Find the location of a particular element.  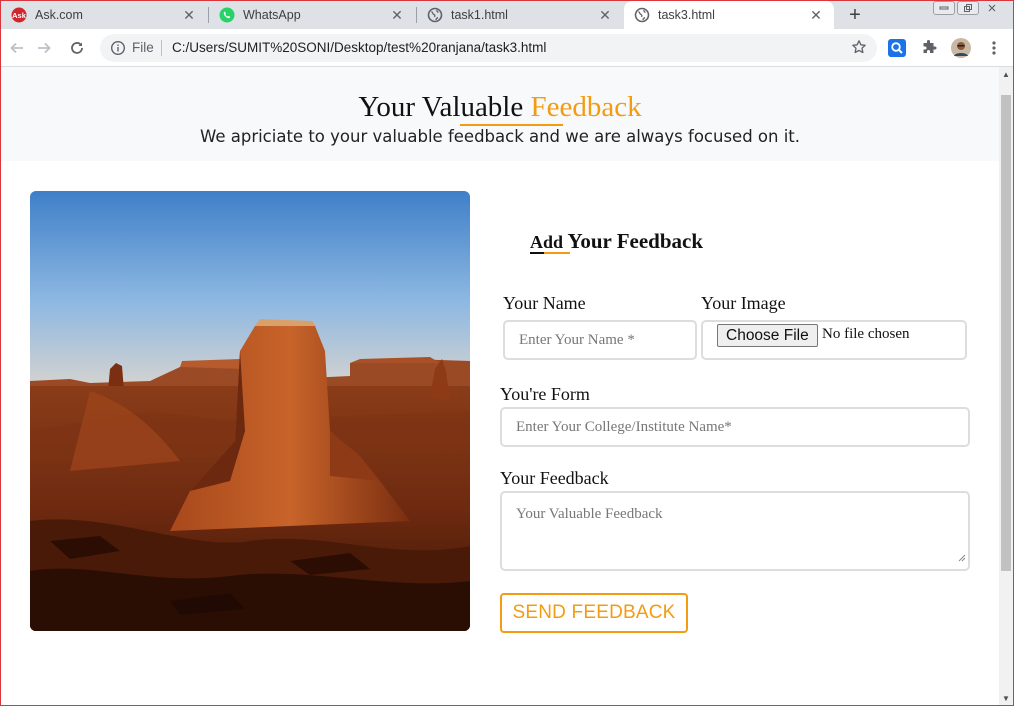

ask-icon: Ask is located at coordinates (19, 15).